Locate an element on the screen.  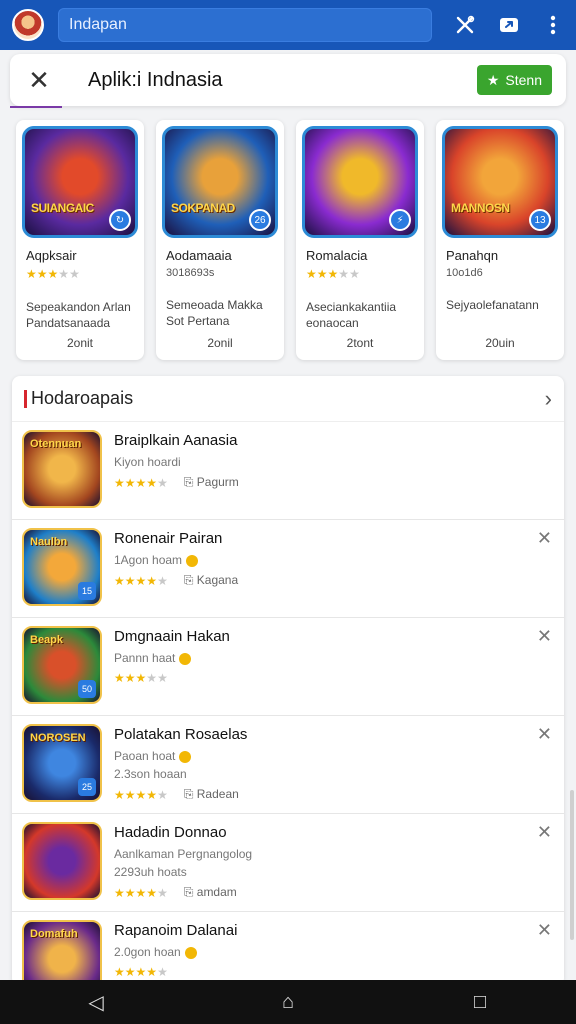
star-icon: ★ is located at coordinates (493, 79).